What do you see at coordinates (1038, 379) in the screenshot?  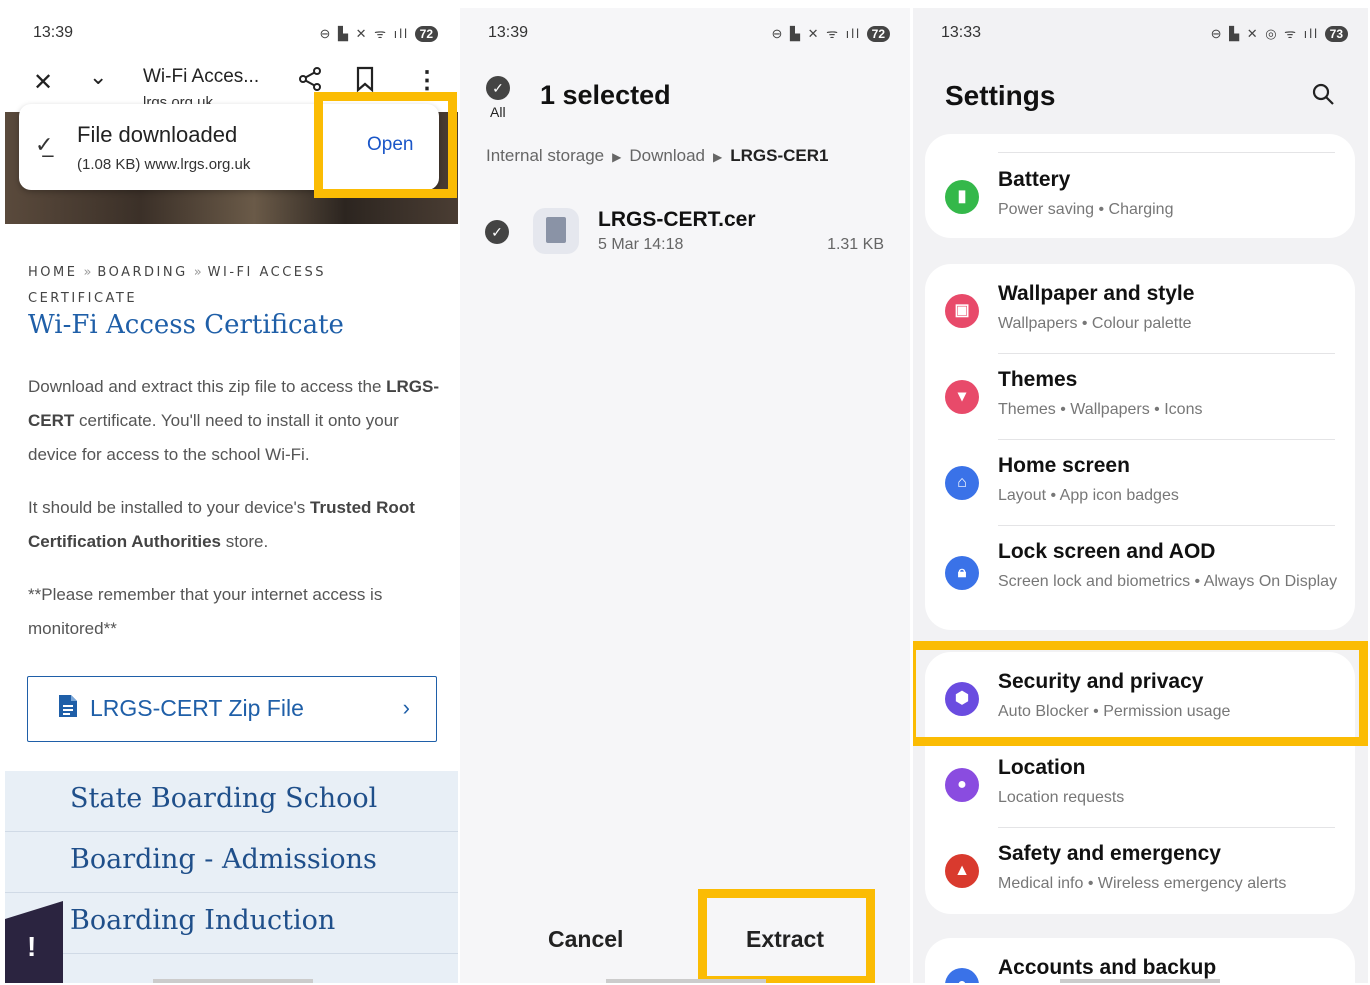 I see `row-title: Themes` at bounding box center [1038, 379].